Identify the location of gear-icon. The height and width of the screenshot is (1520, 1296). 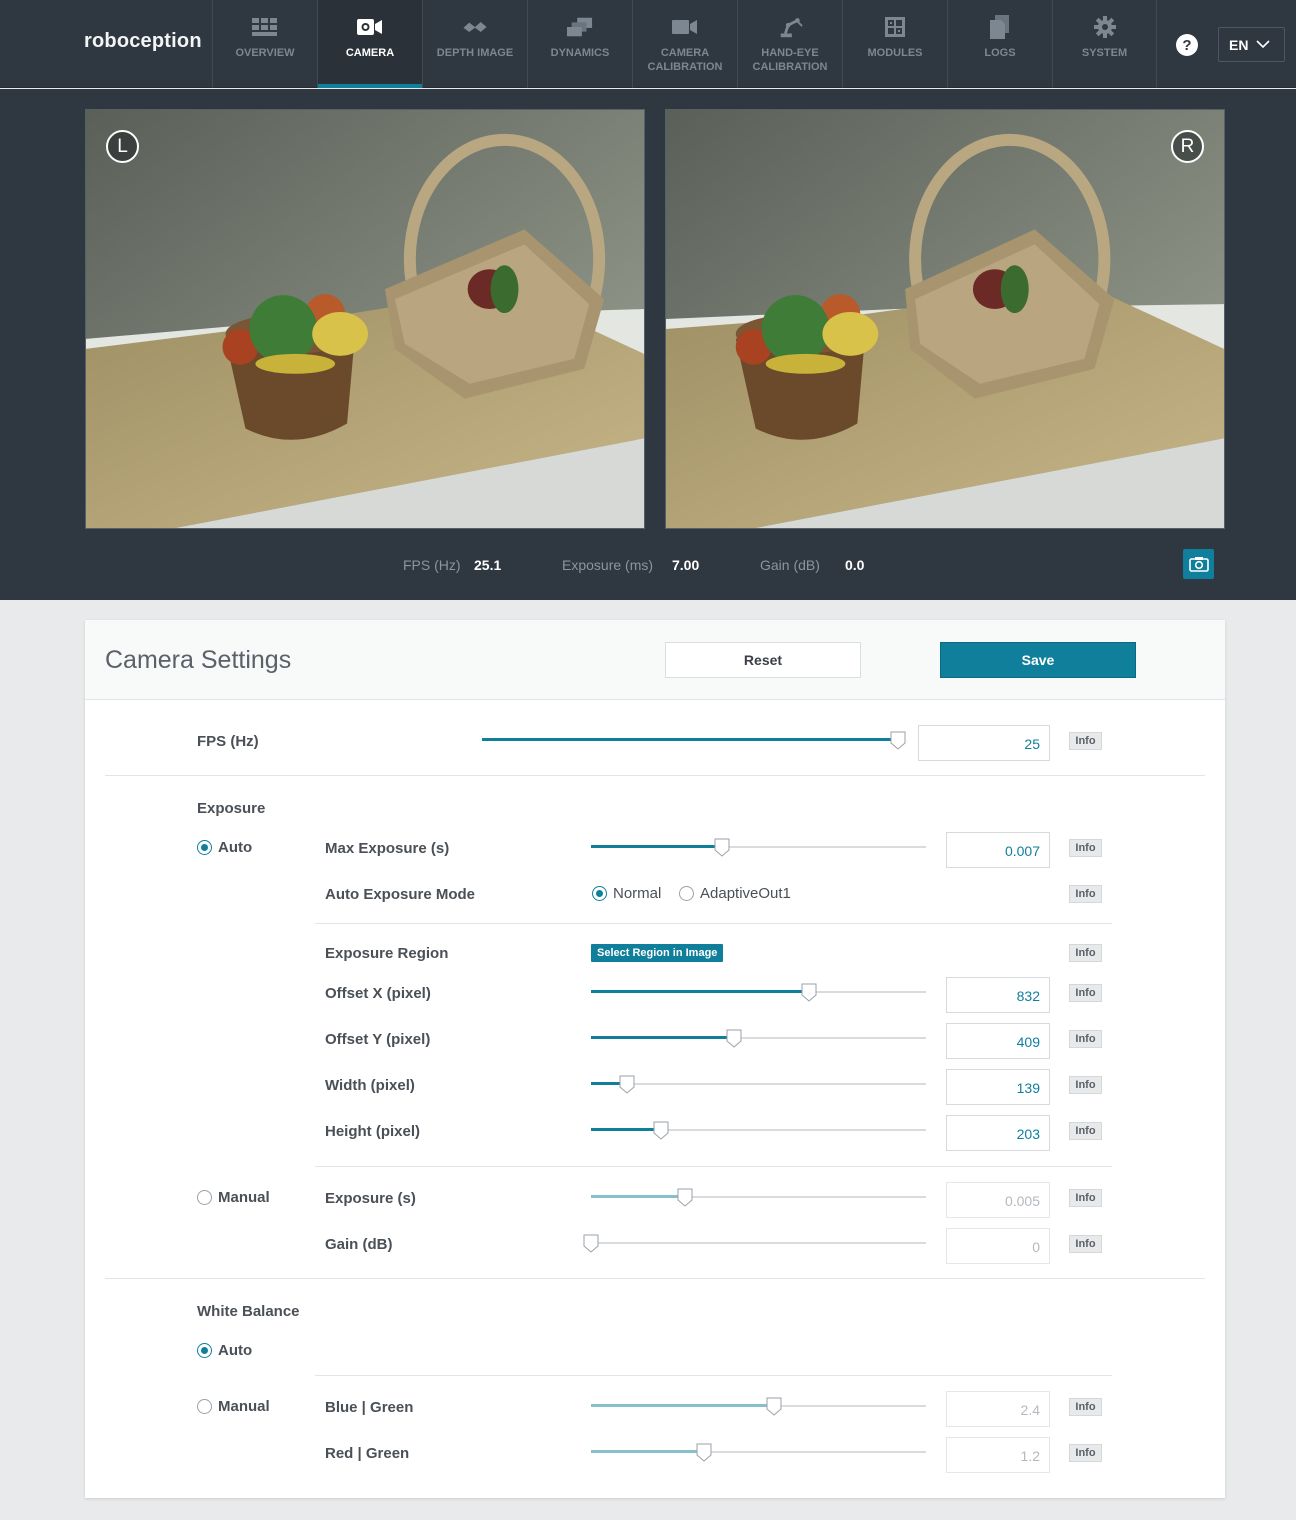
(1105, 27).